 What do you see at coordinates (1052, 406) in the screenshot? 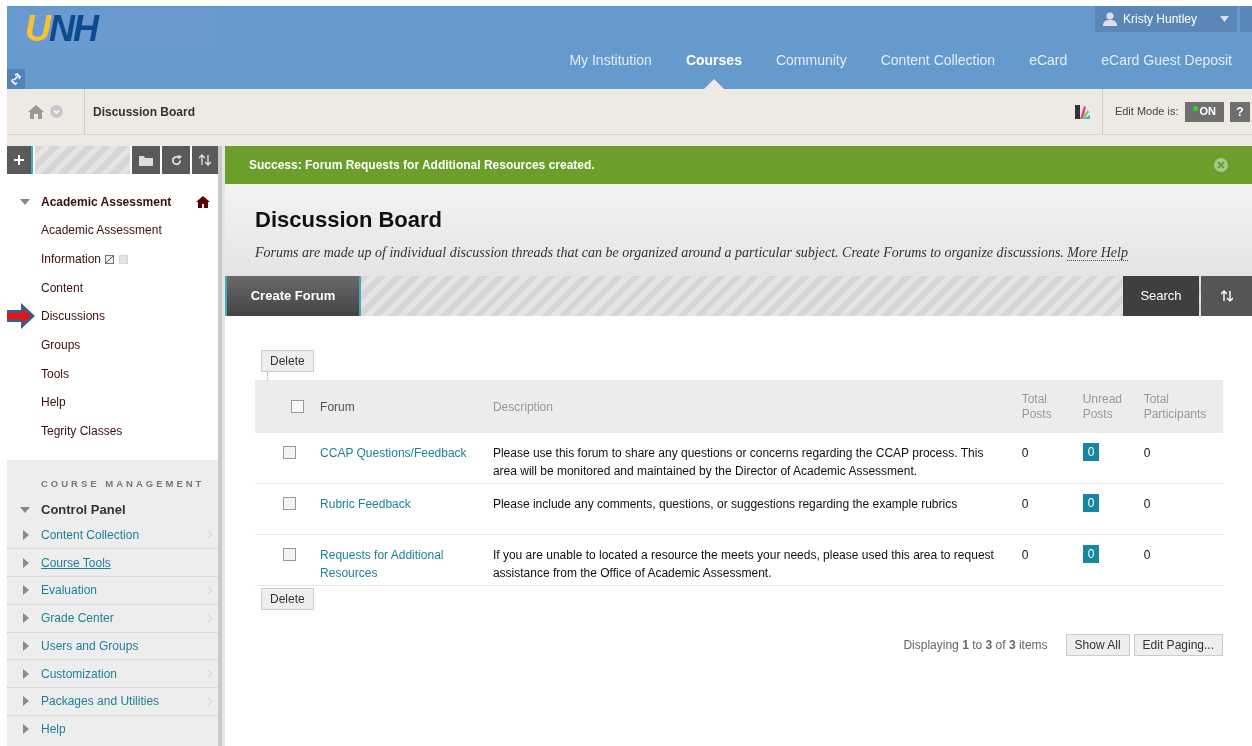
I see `column-header: Total Posts` at bounding box center [1052, 406].